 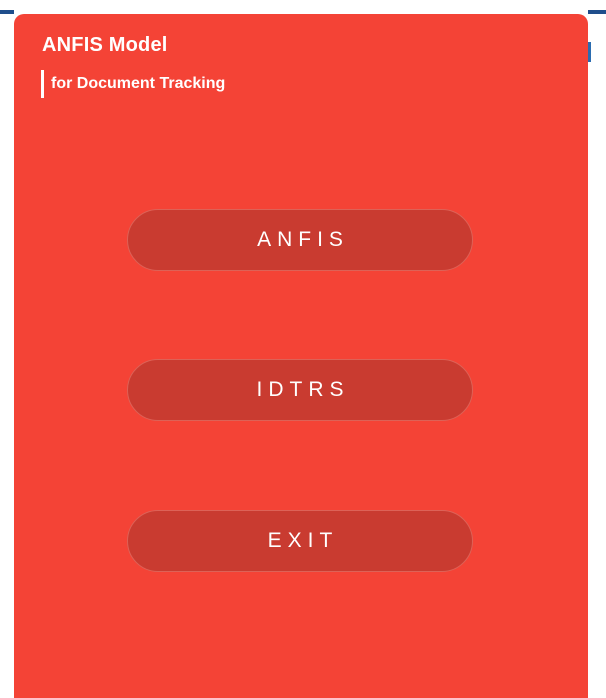 What do you see at coordinates (42, 84) in the screenshot?
I see `subtitle-accent-bar` at bounding box center [42, 84].